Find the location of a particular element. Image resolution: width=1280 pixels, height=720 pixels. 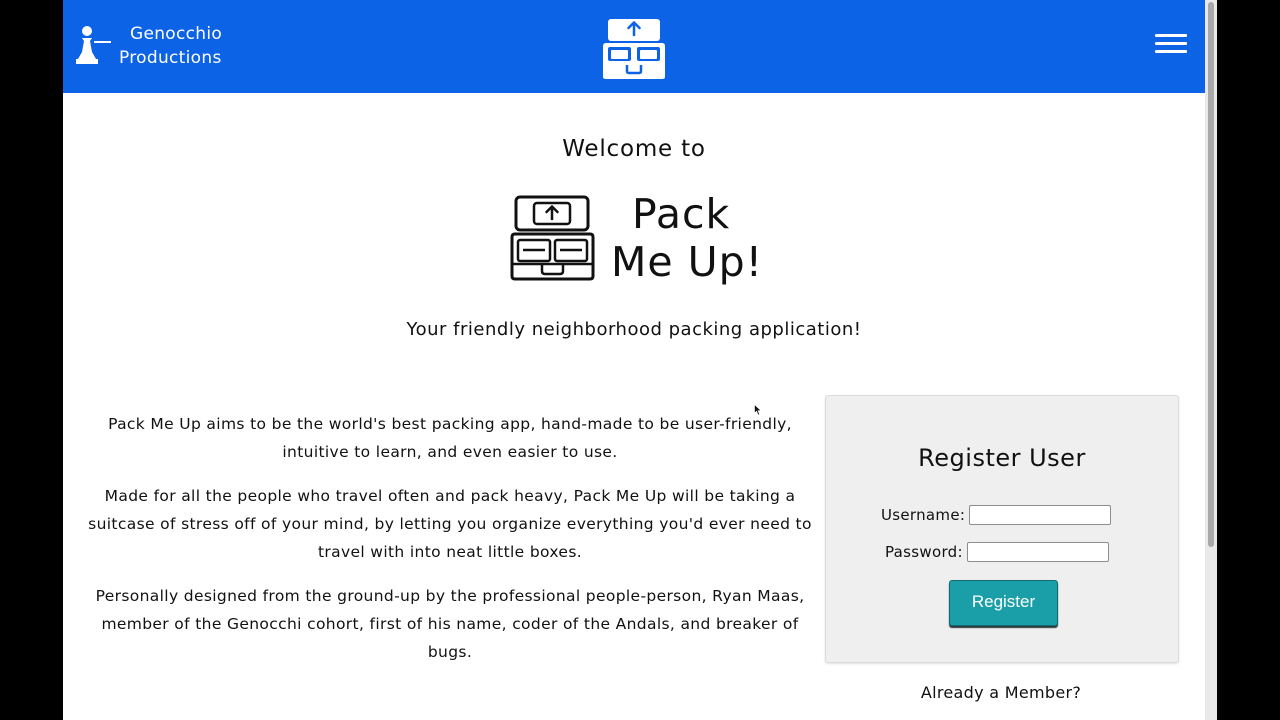

password-row: Password: is located at coordinates (997, 552).